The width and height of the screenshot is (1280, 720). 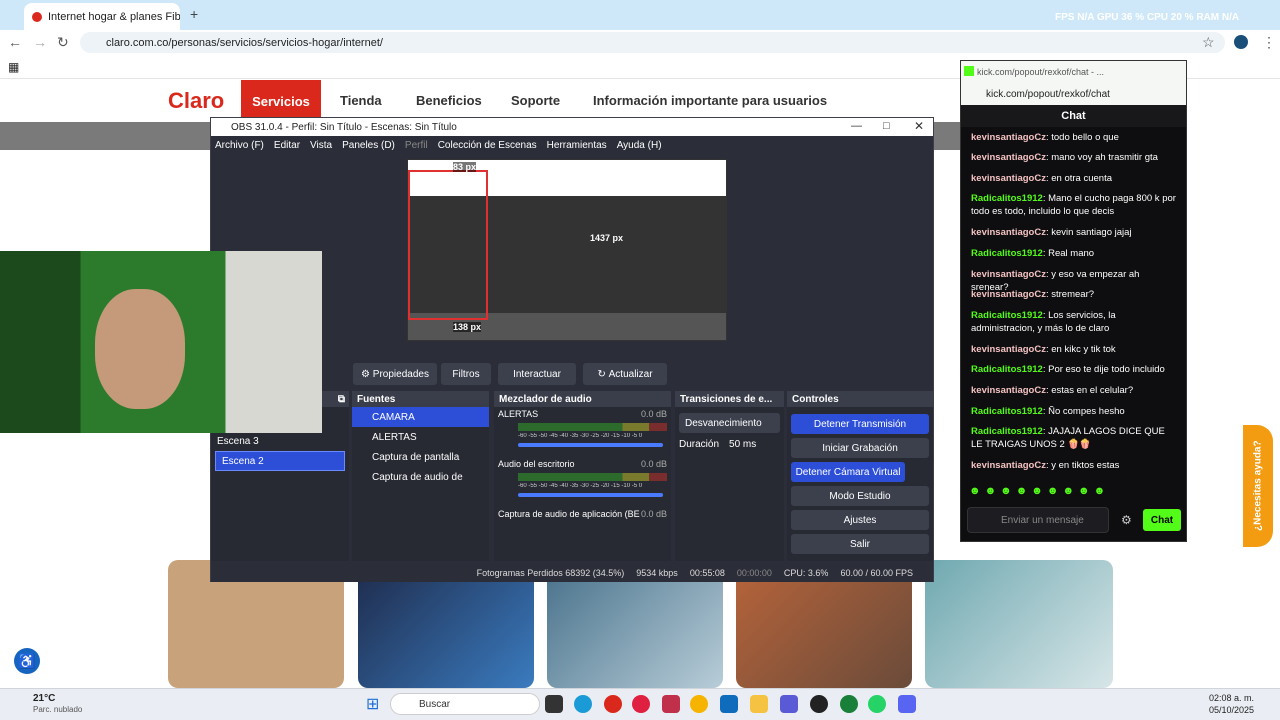 What do you see at coordinates (239, 145) in the screenshot?
I see `menu-archivo: Archivo (F)` at bounding box center [239, 145].